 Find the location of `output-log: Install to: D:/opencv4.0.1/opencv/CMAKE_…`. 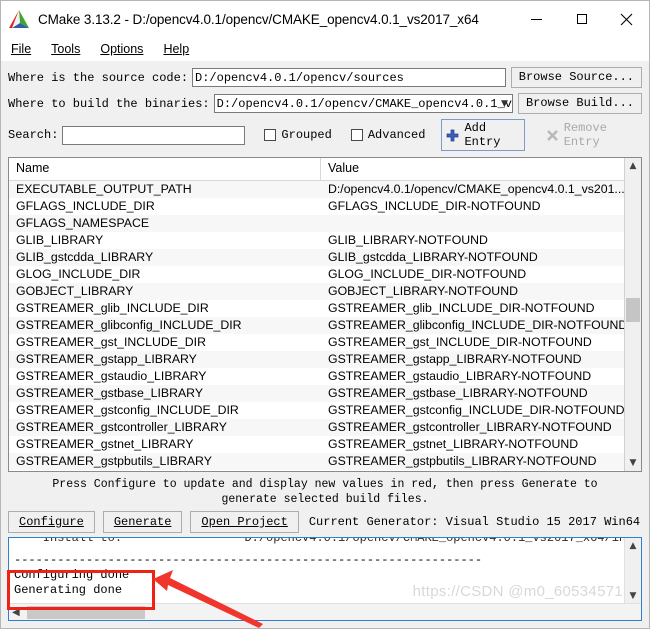

output-log: Install to: D:/opencv4.0.1/opencv/CMAKE_… is located at coordinates (325, 579).